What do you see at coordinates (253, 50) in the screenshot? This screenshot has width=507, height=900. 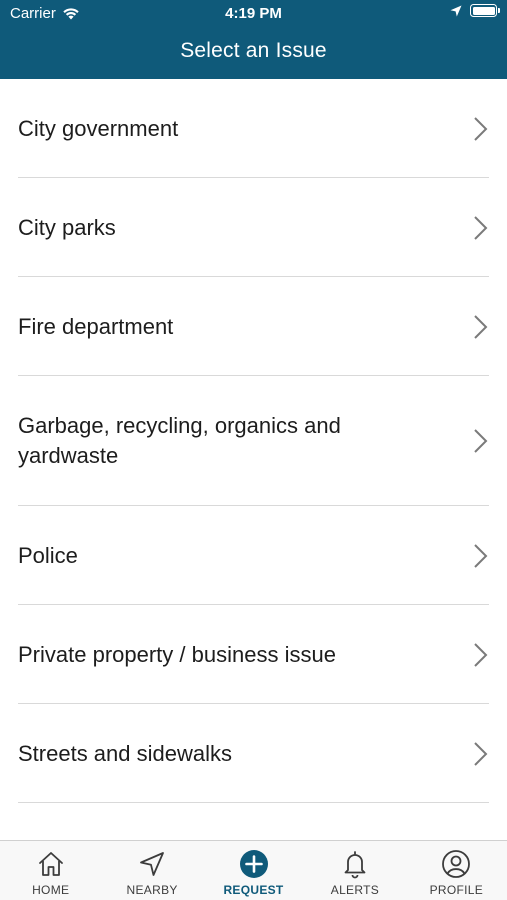 I see `page-title: Select an Issue` at bounding box center [253, 50].